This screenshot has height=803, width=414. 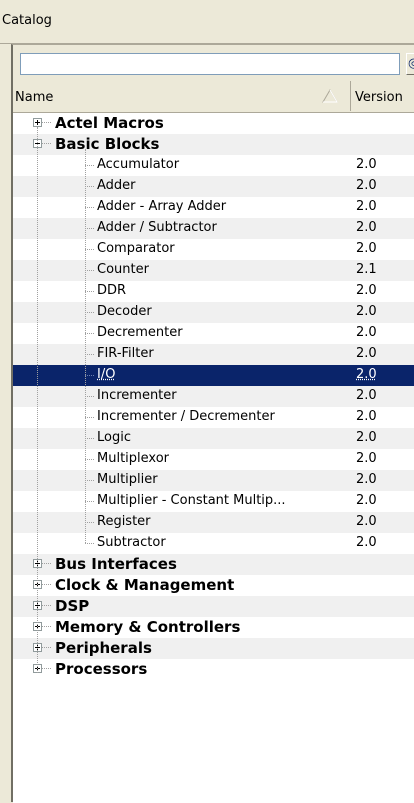 I want to click on tree-item-label: Decrementer, so click(x=140, y=332).